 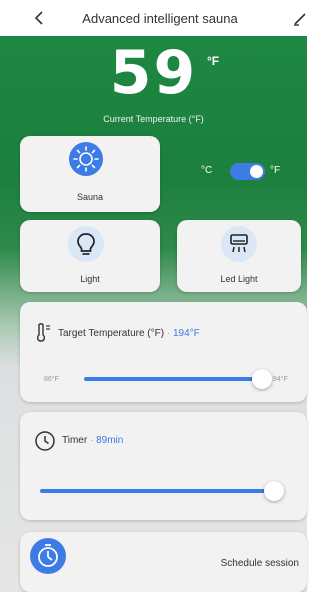 I want to click on timer-icon, so click(x=48, y=556).